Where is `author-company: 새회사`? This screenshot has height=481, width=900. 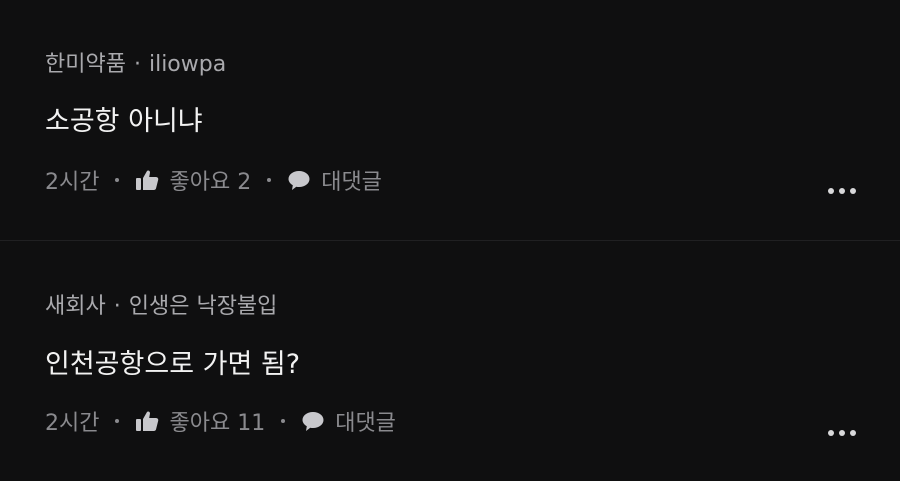
author-company: 새회사 is located at coordinates (75, 306).